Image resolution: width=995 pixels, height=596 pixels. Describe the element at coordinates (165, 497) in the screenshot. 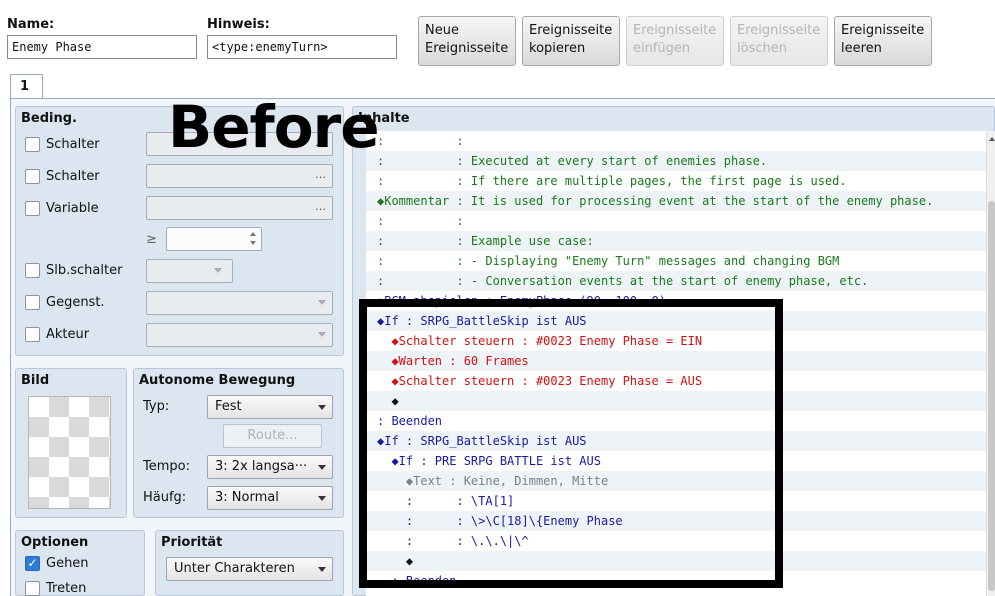

I see `frequency-label: Häufg:` at that location.